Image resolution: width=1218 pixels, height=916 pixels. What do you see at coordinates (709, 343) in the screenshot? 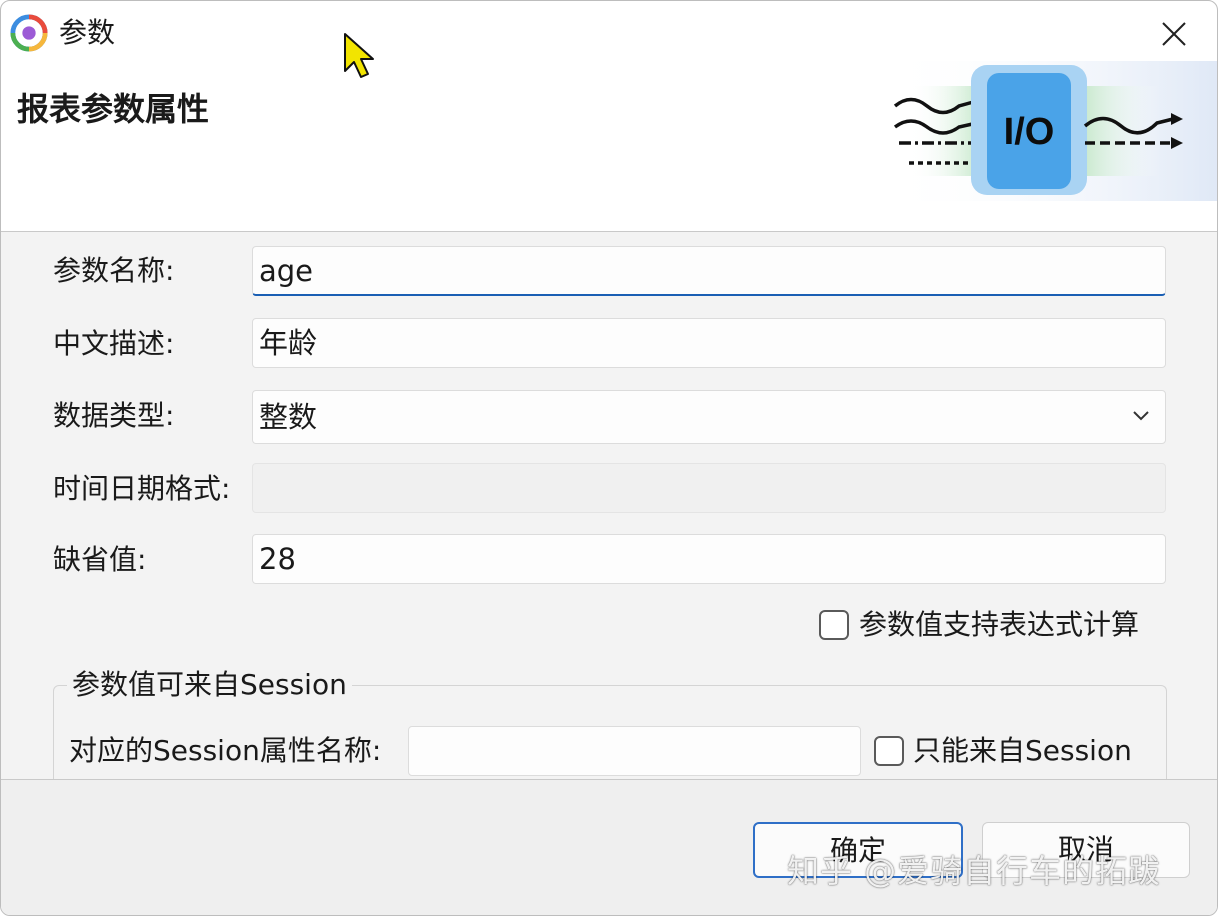
I see `description-input: 年龄` at bounding box center [709, 343].